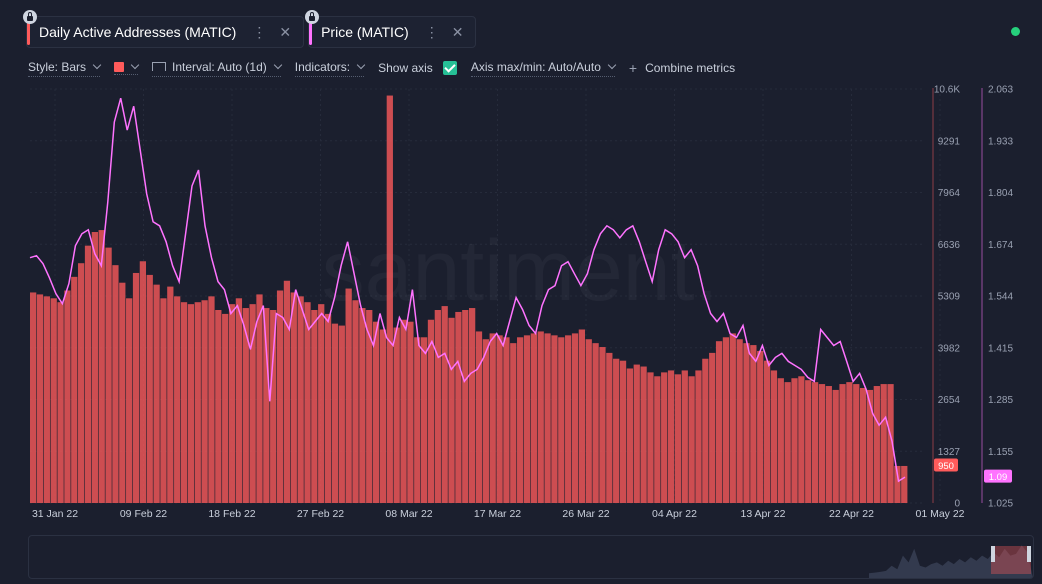 The width and height of the screenshot is (1042, 584). Describe the element at coordinates (973, 470) in the screenshot. I see `last-value-labels: 950 1.09` at that location.